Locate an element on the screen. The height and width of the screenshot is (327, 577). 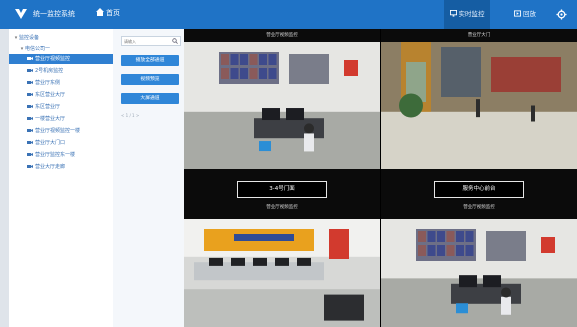
home-icon is located at coordinates (100, 12).